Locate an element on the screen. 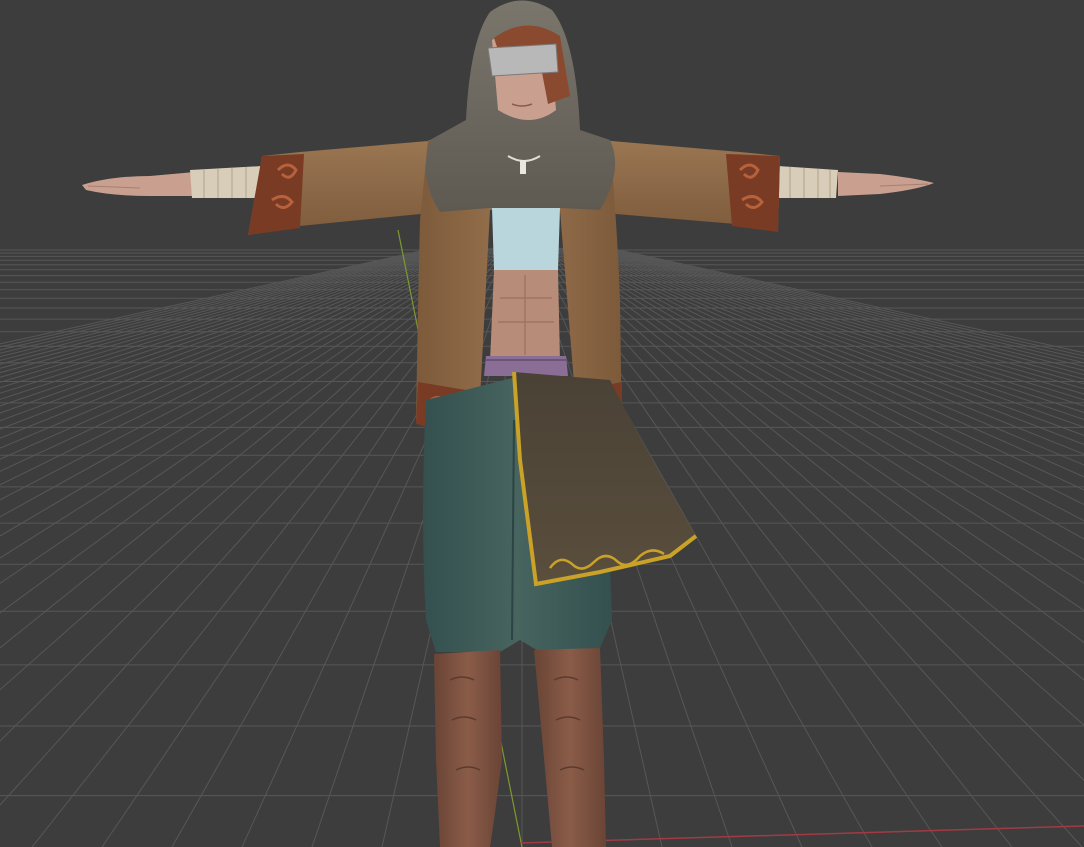  crop-top is located at coordinates (526, 239).